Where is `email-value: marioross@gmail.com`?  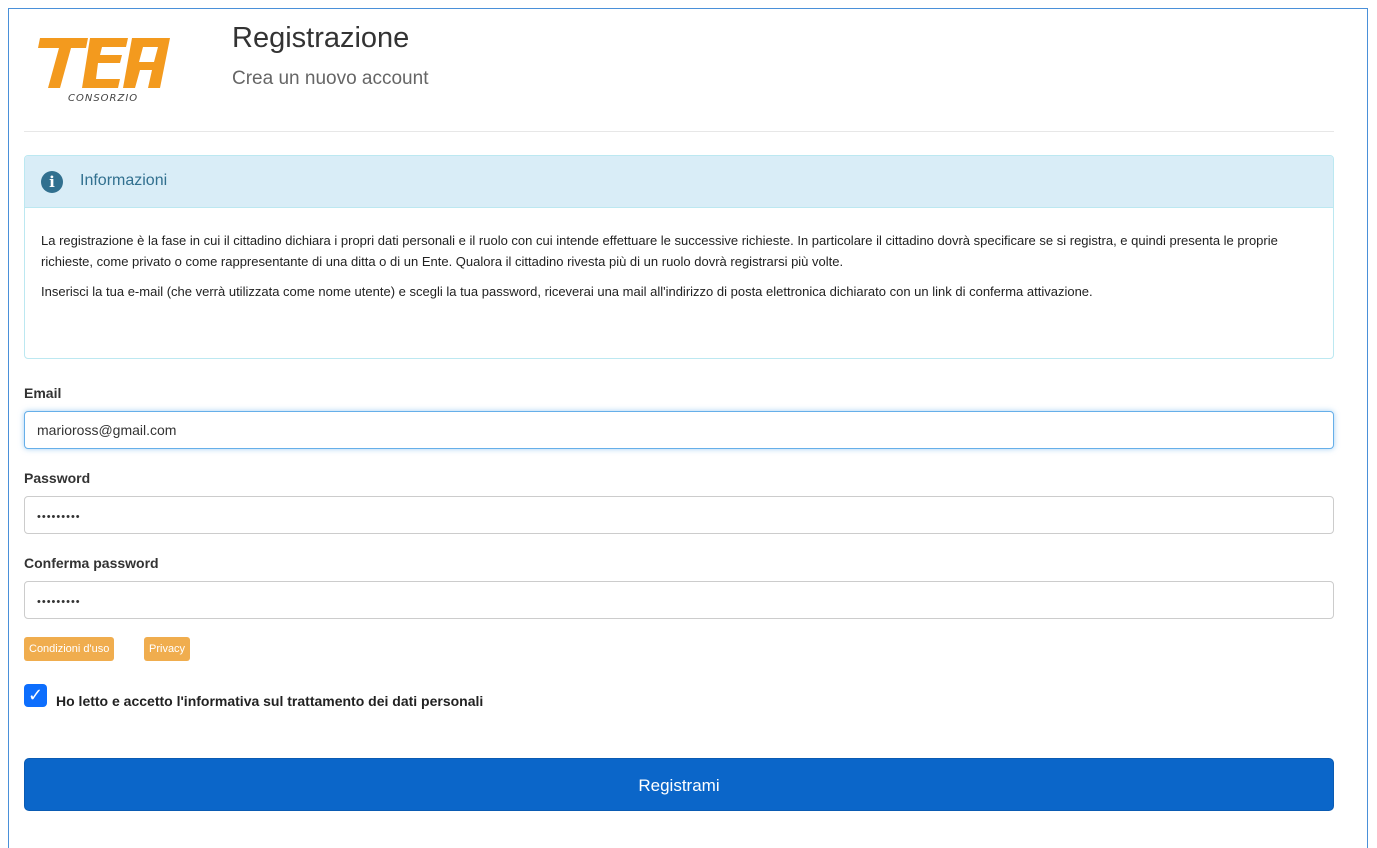 email-value: marioross@gmail.com is located at coordinates (107, 430).